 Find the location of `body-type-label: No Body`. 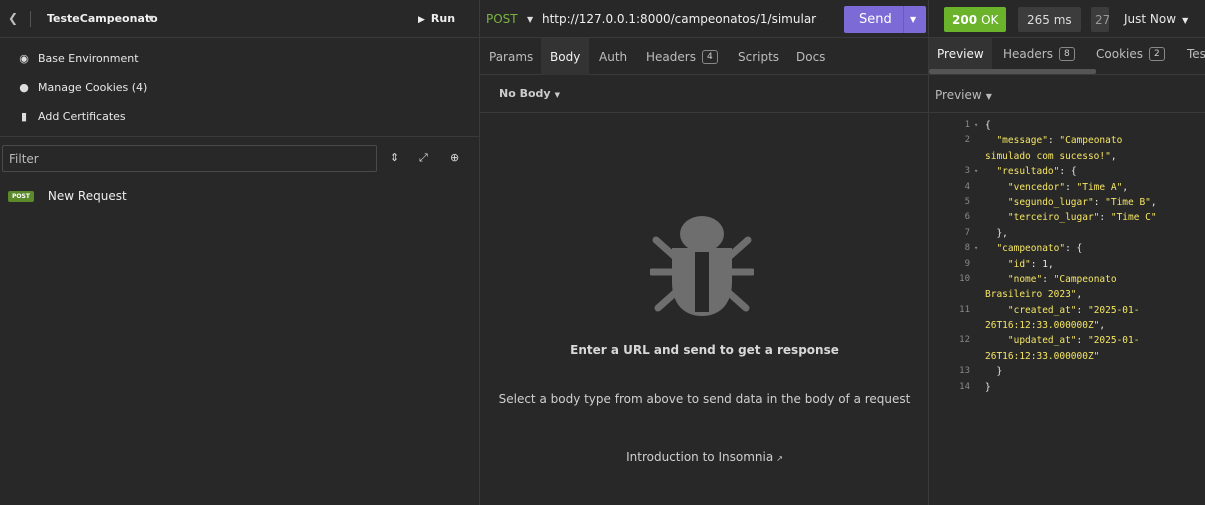

body-type-label: No Body is located at coordinates (525, 93).